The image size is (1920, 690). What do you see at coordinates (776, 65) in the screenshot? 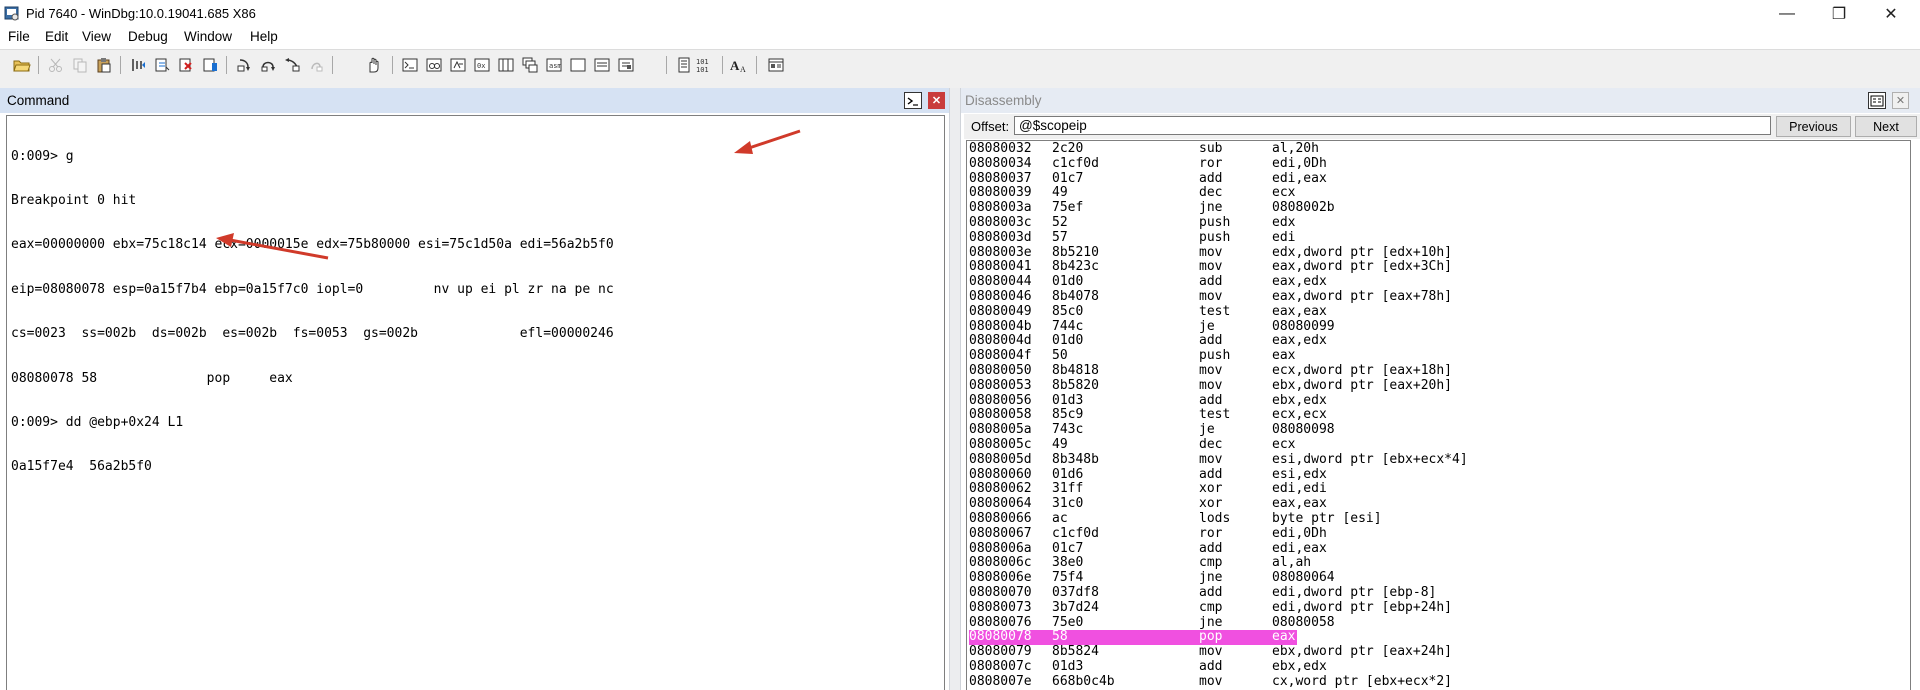
I see `options-icon` at bounding box center [776, 65].